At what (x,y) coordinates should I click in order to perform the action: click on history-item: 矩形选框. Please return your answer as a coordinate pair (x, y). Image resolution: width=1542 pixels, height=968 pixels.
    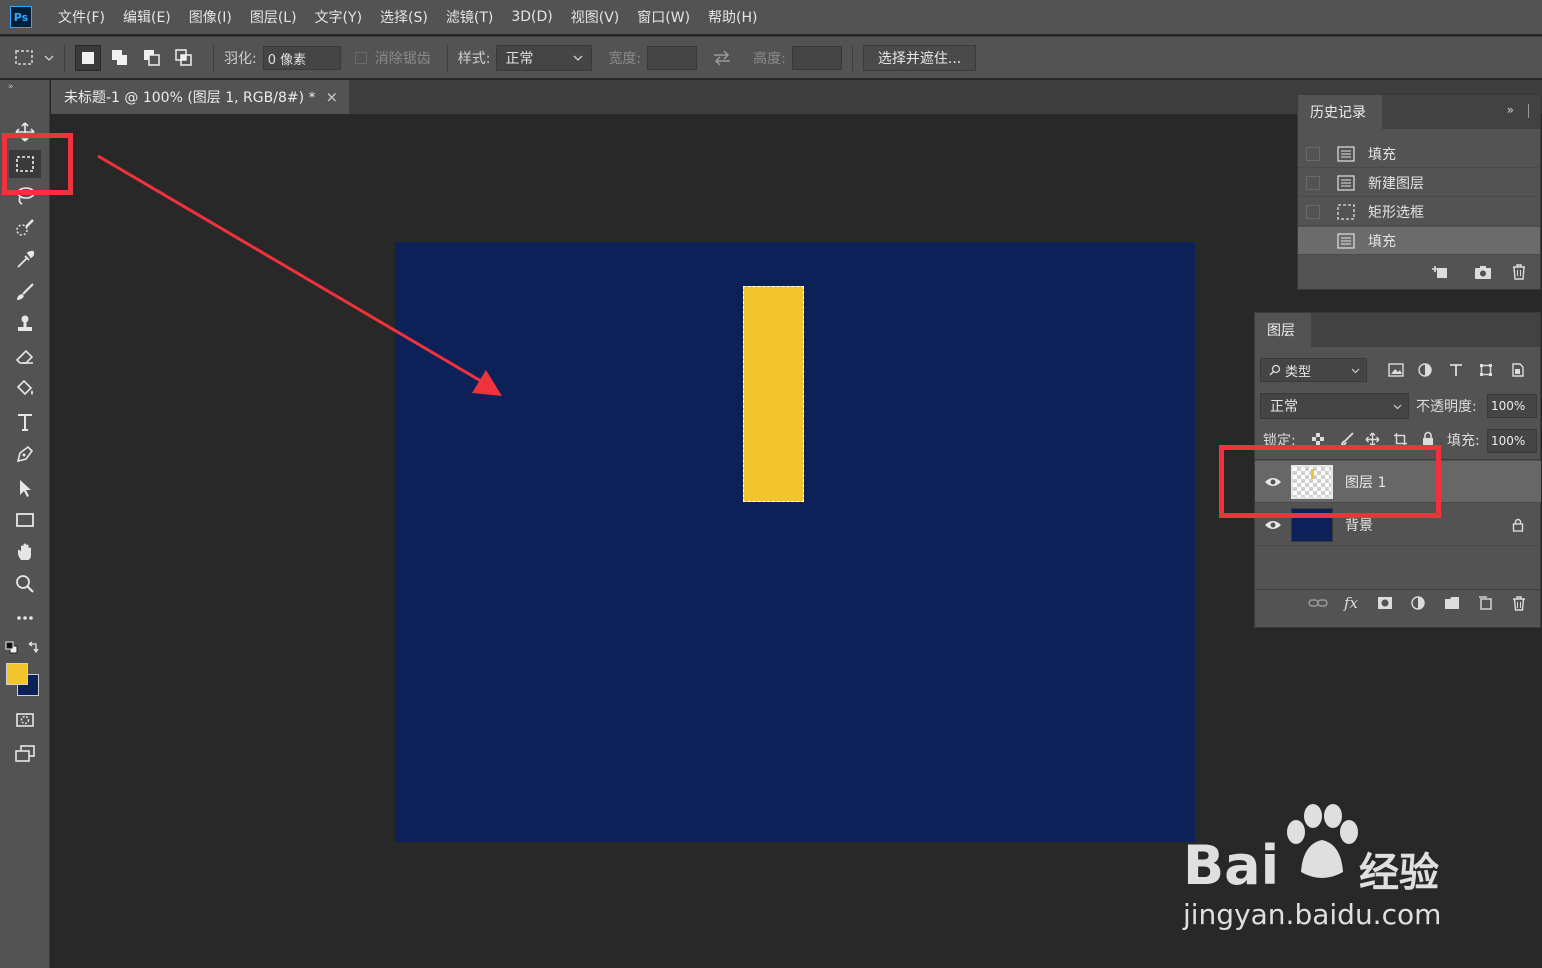
    Looking at the image, I should click on (1419, 212).